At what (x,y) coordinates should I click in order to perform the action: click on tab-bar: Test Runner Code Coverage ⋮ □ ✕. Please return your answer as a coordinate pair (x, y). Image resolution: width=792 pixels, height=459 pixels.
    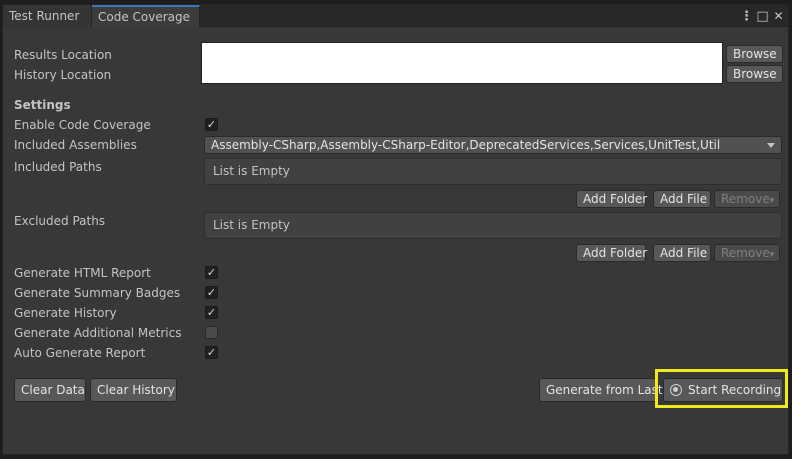
    Looking at the image, I should click on (395, 16).